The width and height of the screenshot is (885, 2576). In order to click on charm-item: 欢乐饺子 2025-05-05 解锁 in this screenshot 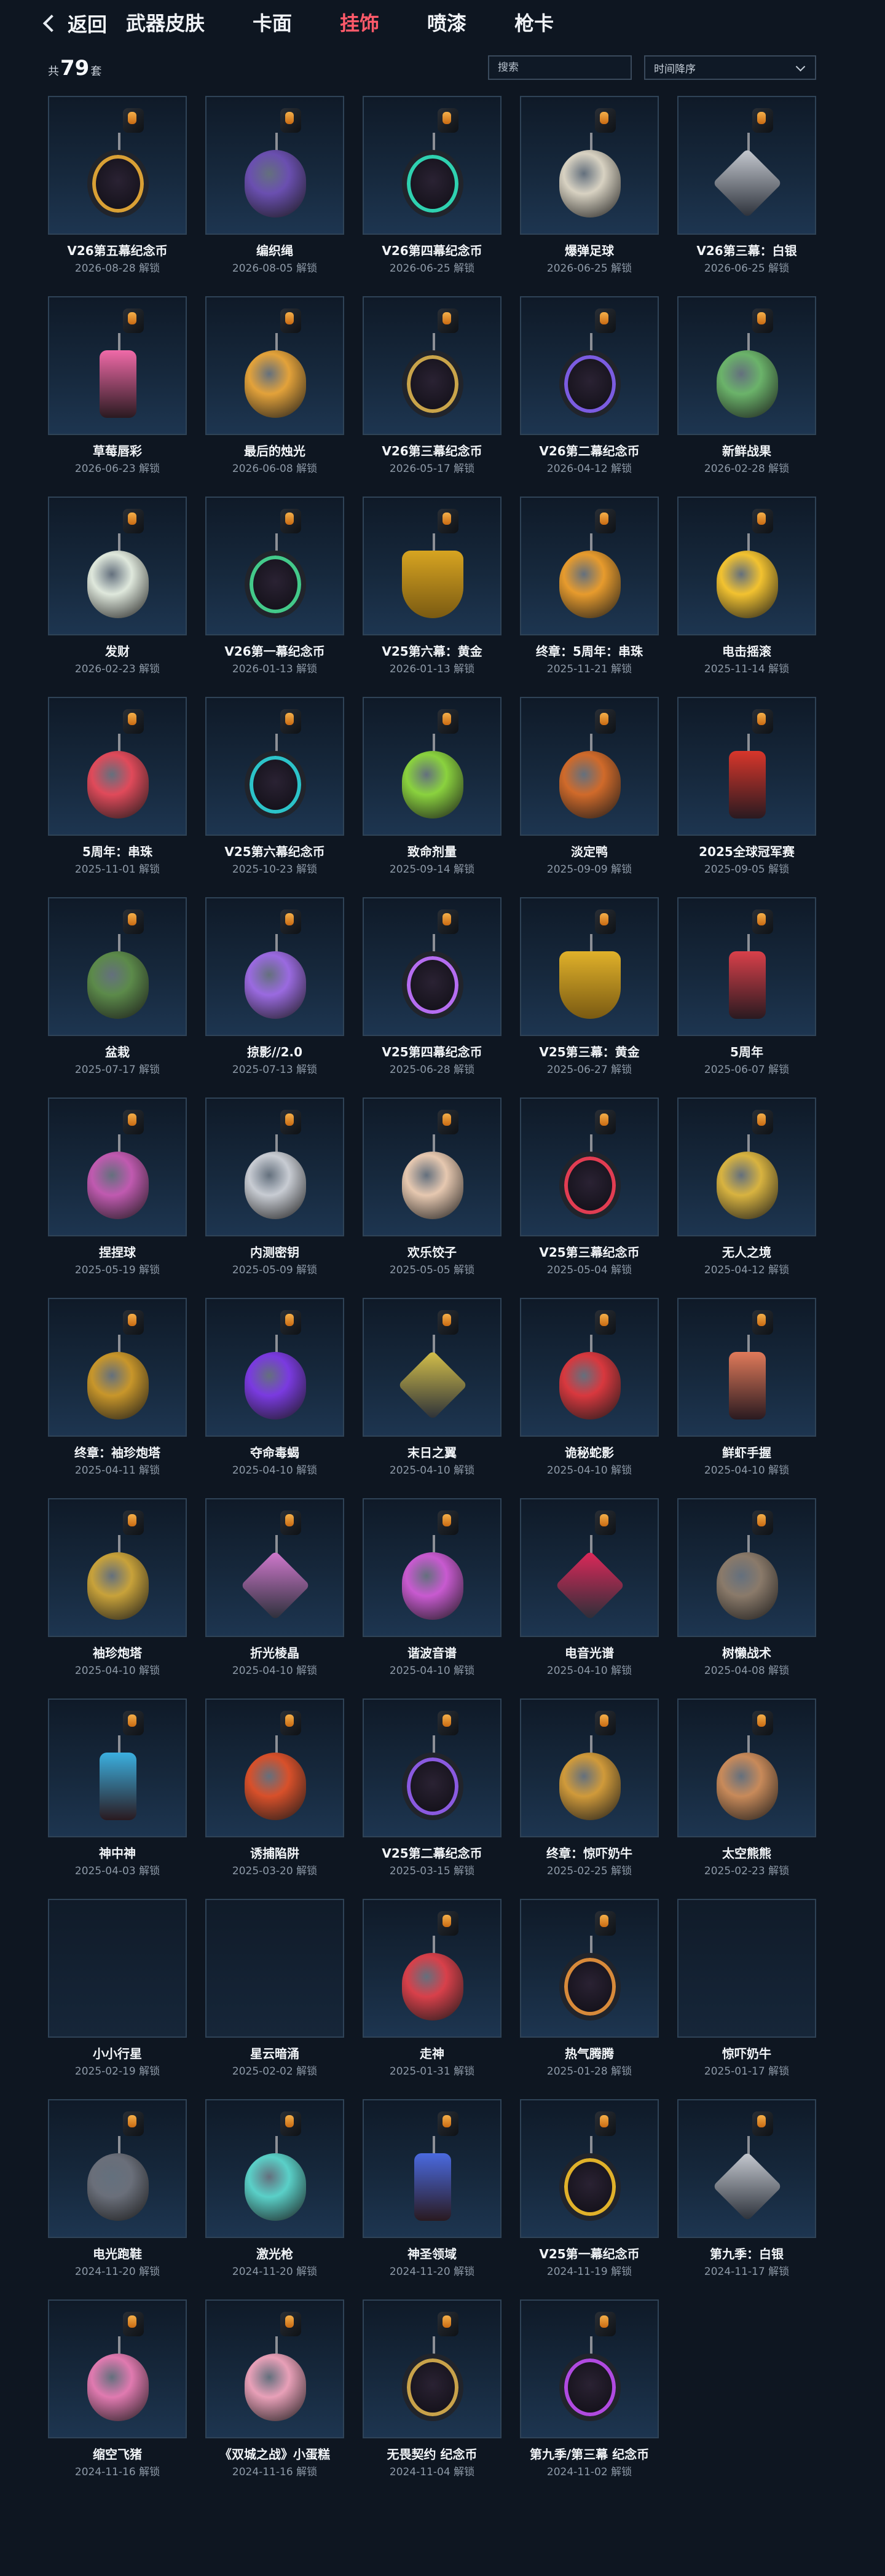, I will do `click(433, 1190)`.